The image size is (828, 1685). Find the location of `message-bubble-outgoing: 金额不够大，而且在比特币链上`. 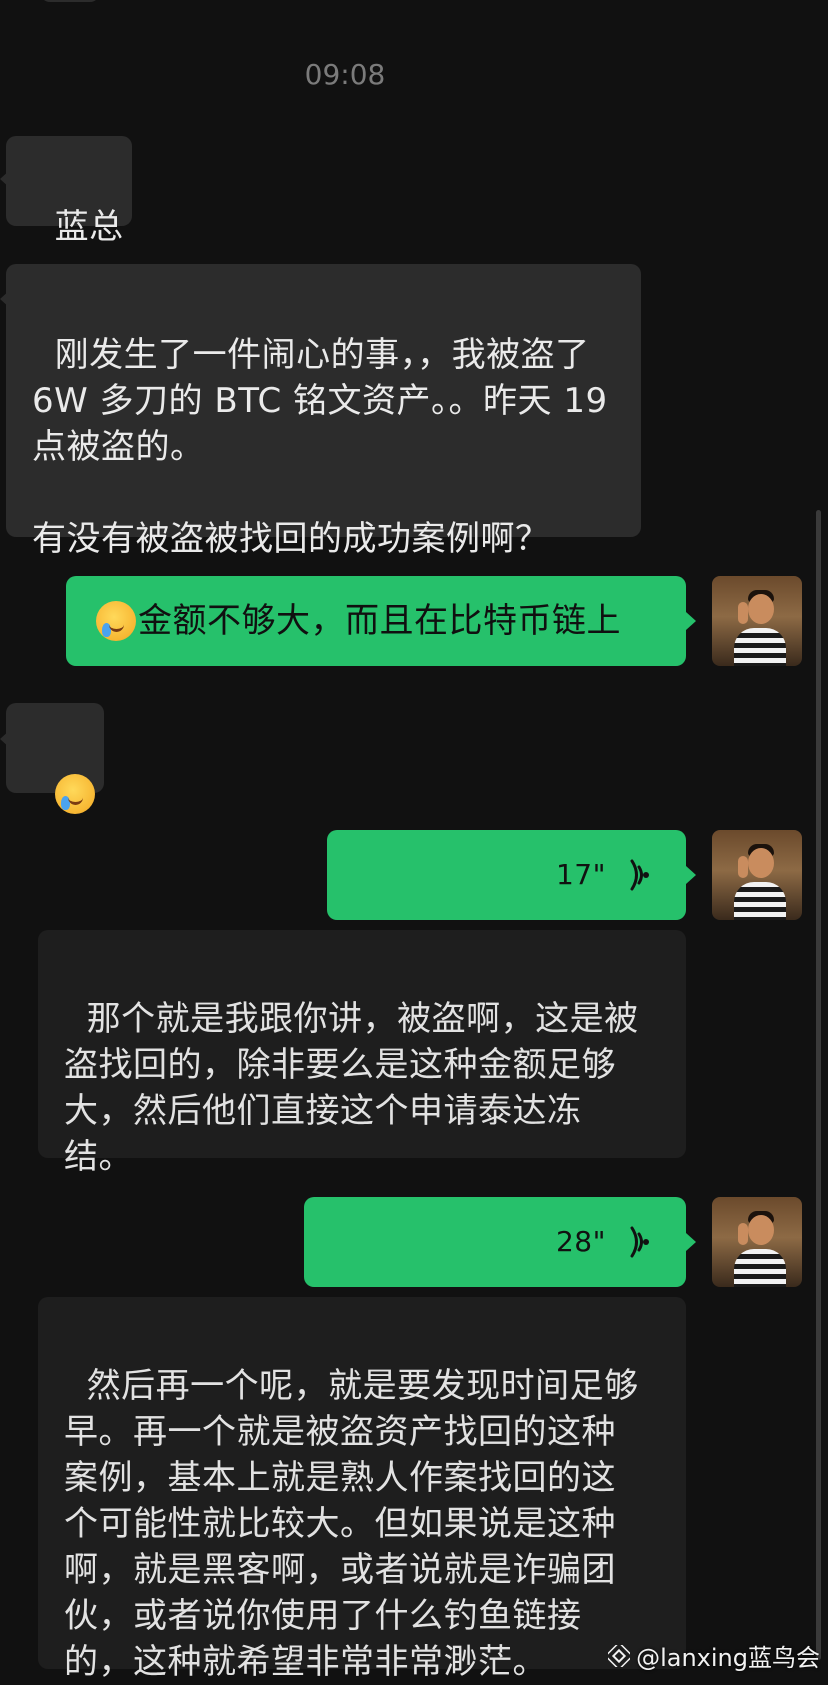

message-bubble-outgoing: 金额不够大，而且在比特币链上 is located at coordinates (376, 621).